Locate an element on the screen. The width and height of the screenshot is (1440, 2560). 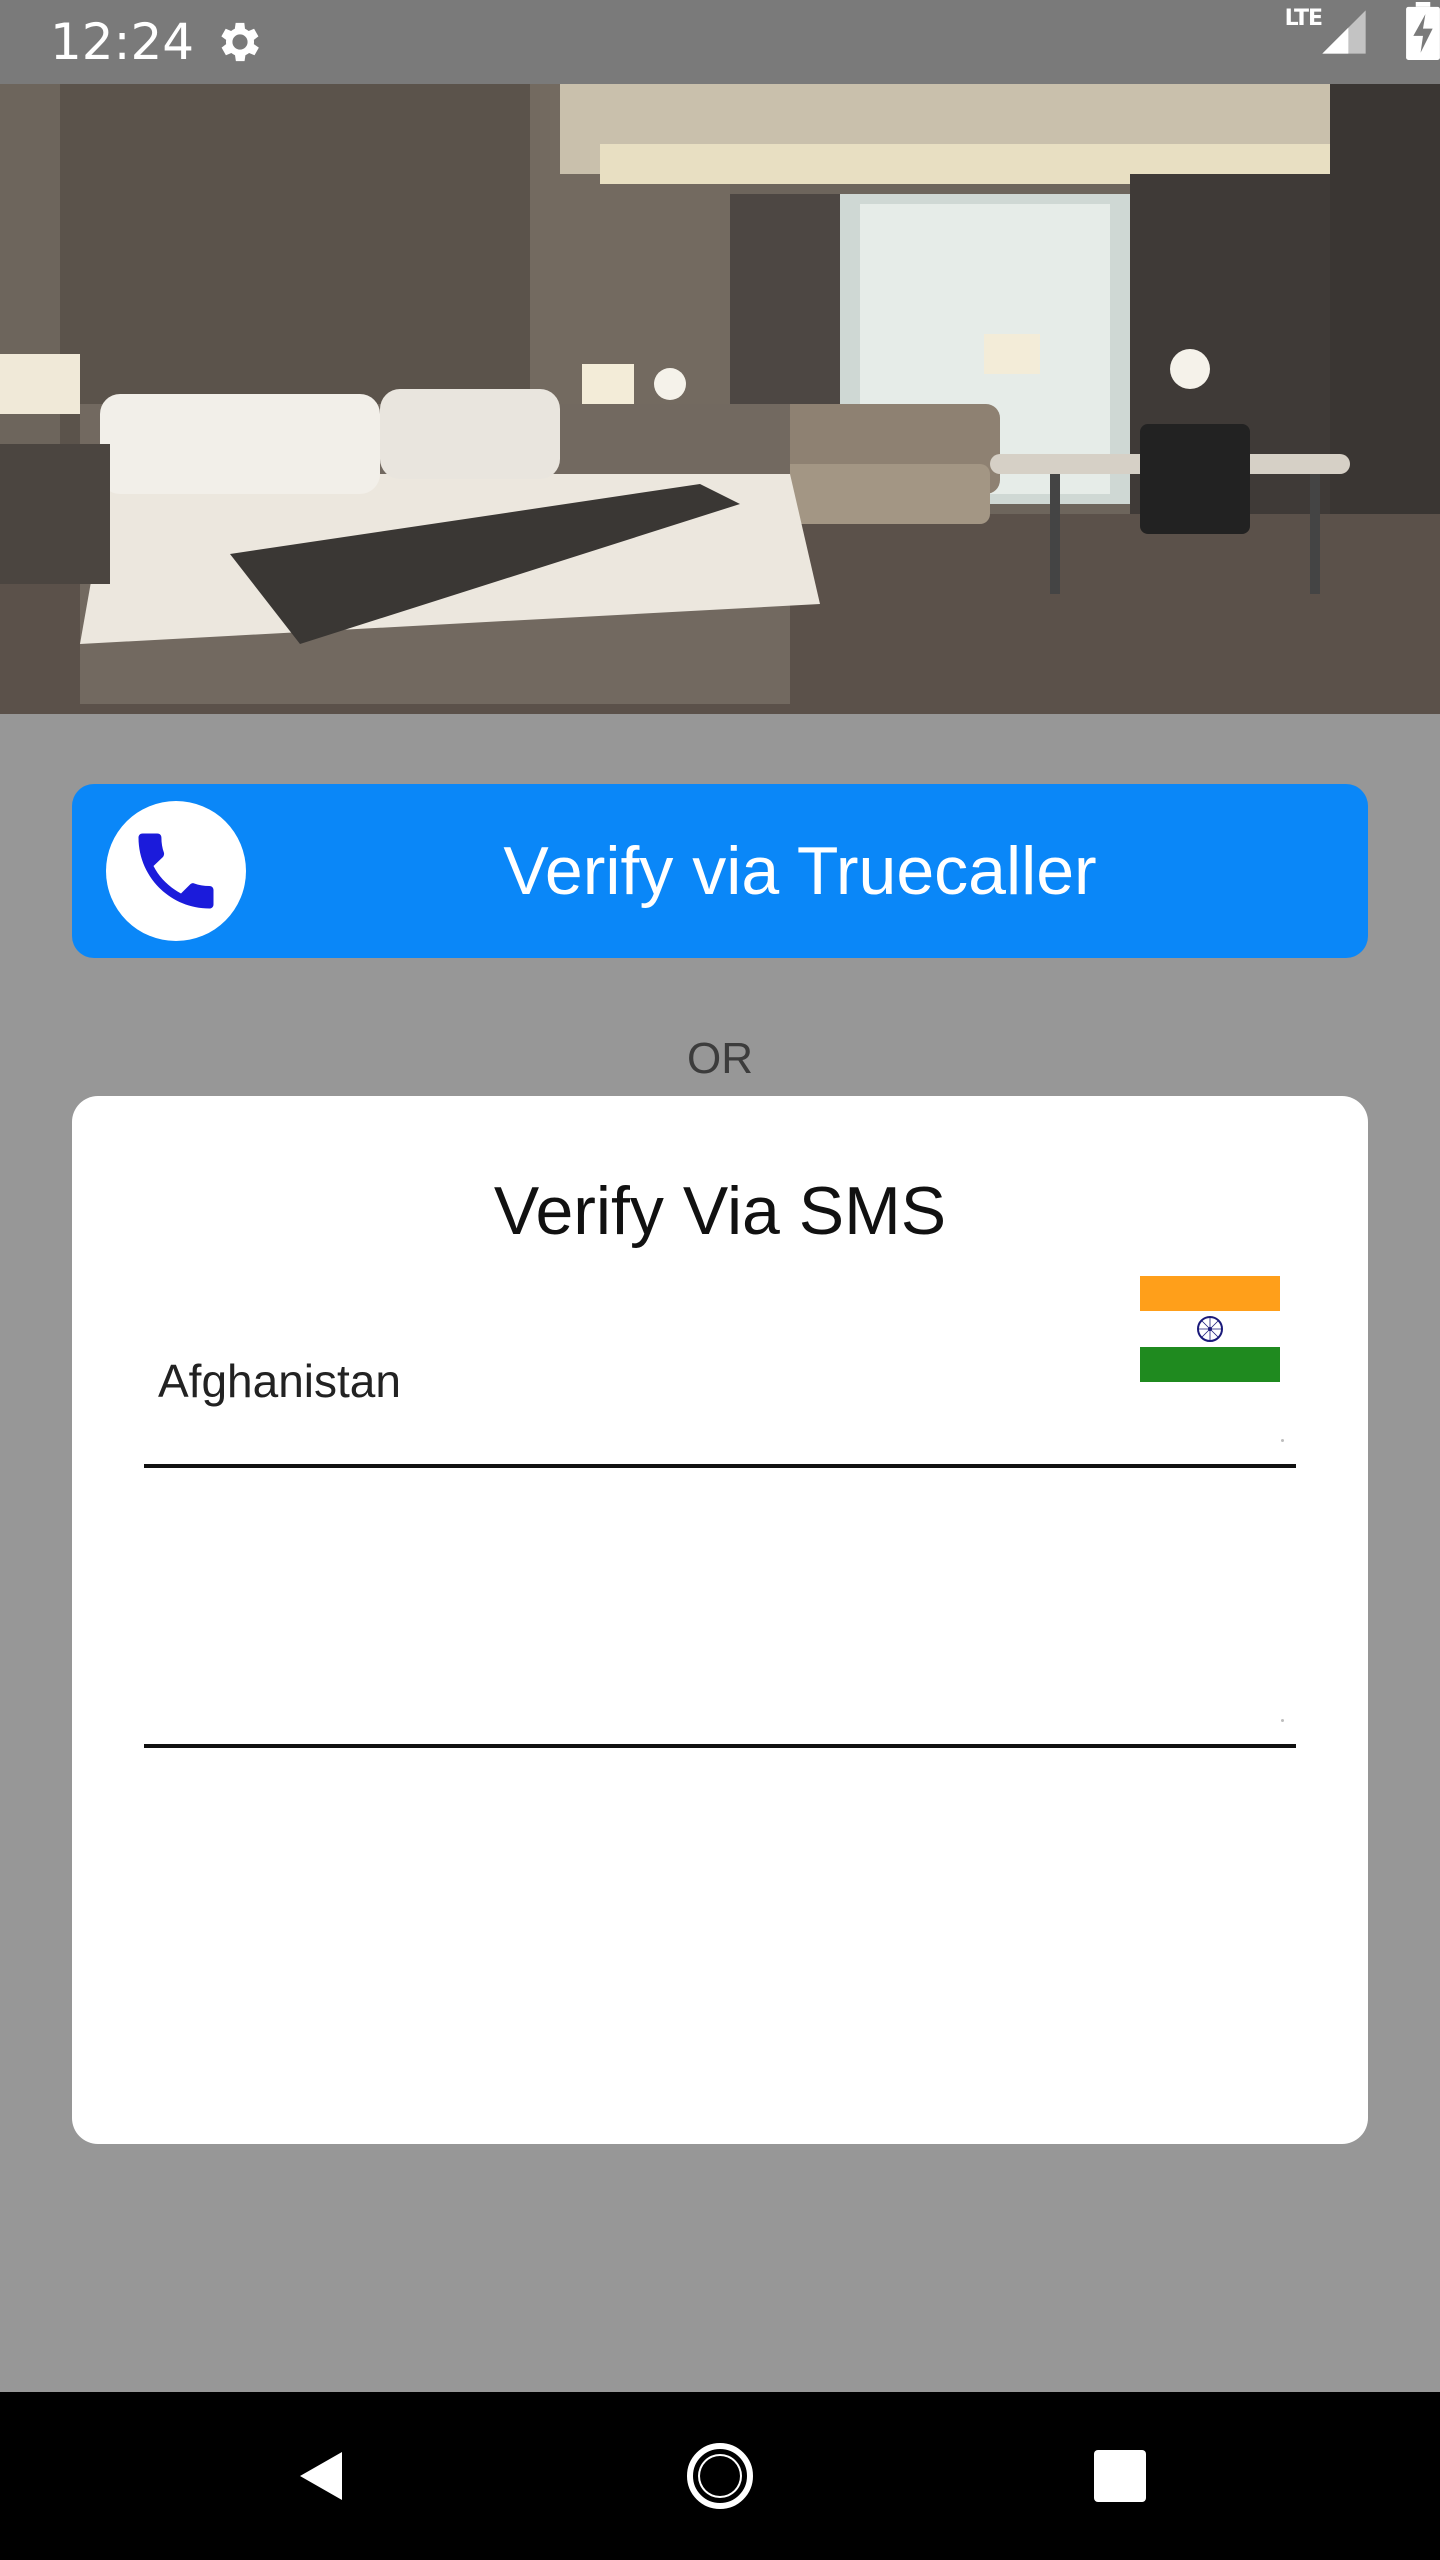
recents-icon is located at coordinates (1120, 2476).